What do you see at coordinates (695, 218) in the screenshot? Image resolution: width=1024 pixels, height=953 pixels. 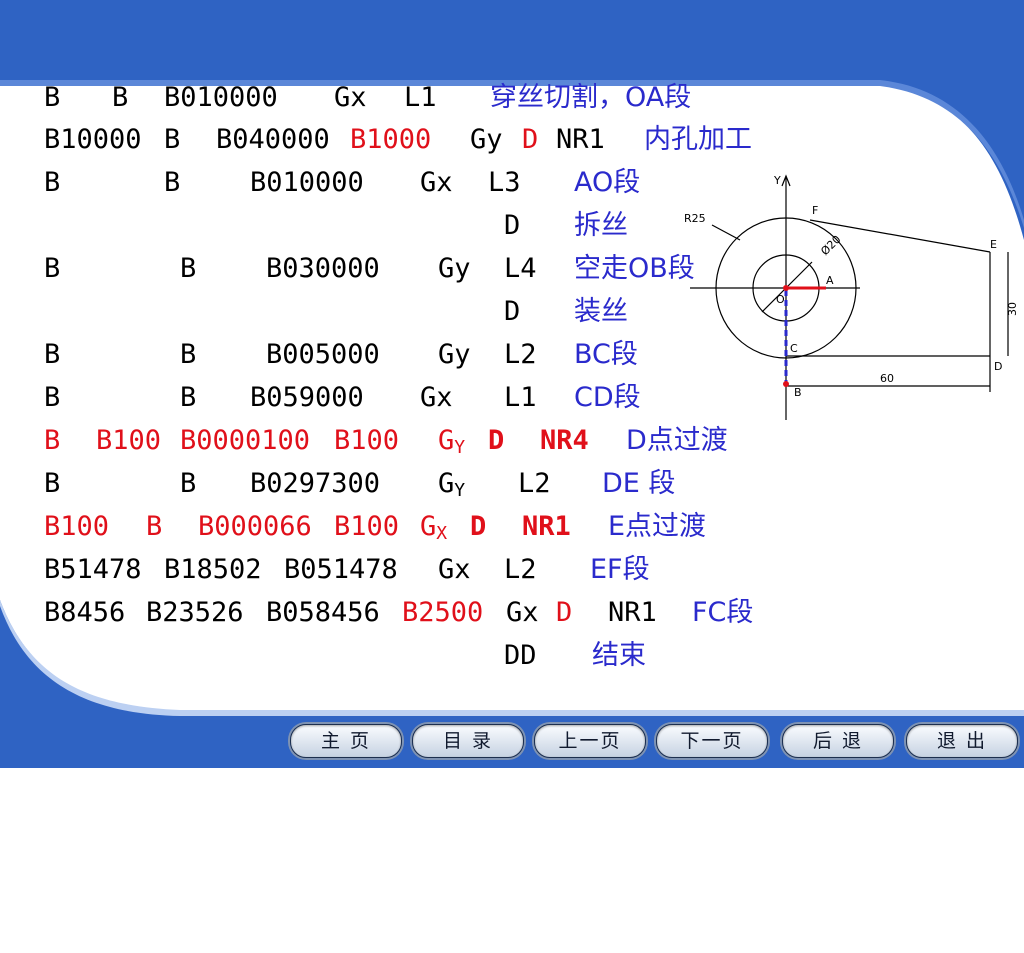 I see `label-r25: R25` at bounding box center [695, 218].